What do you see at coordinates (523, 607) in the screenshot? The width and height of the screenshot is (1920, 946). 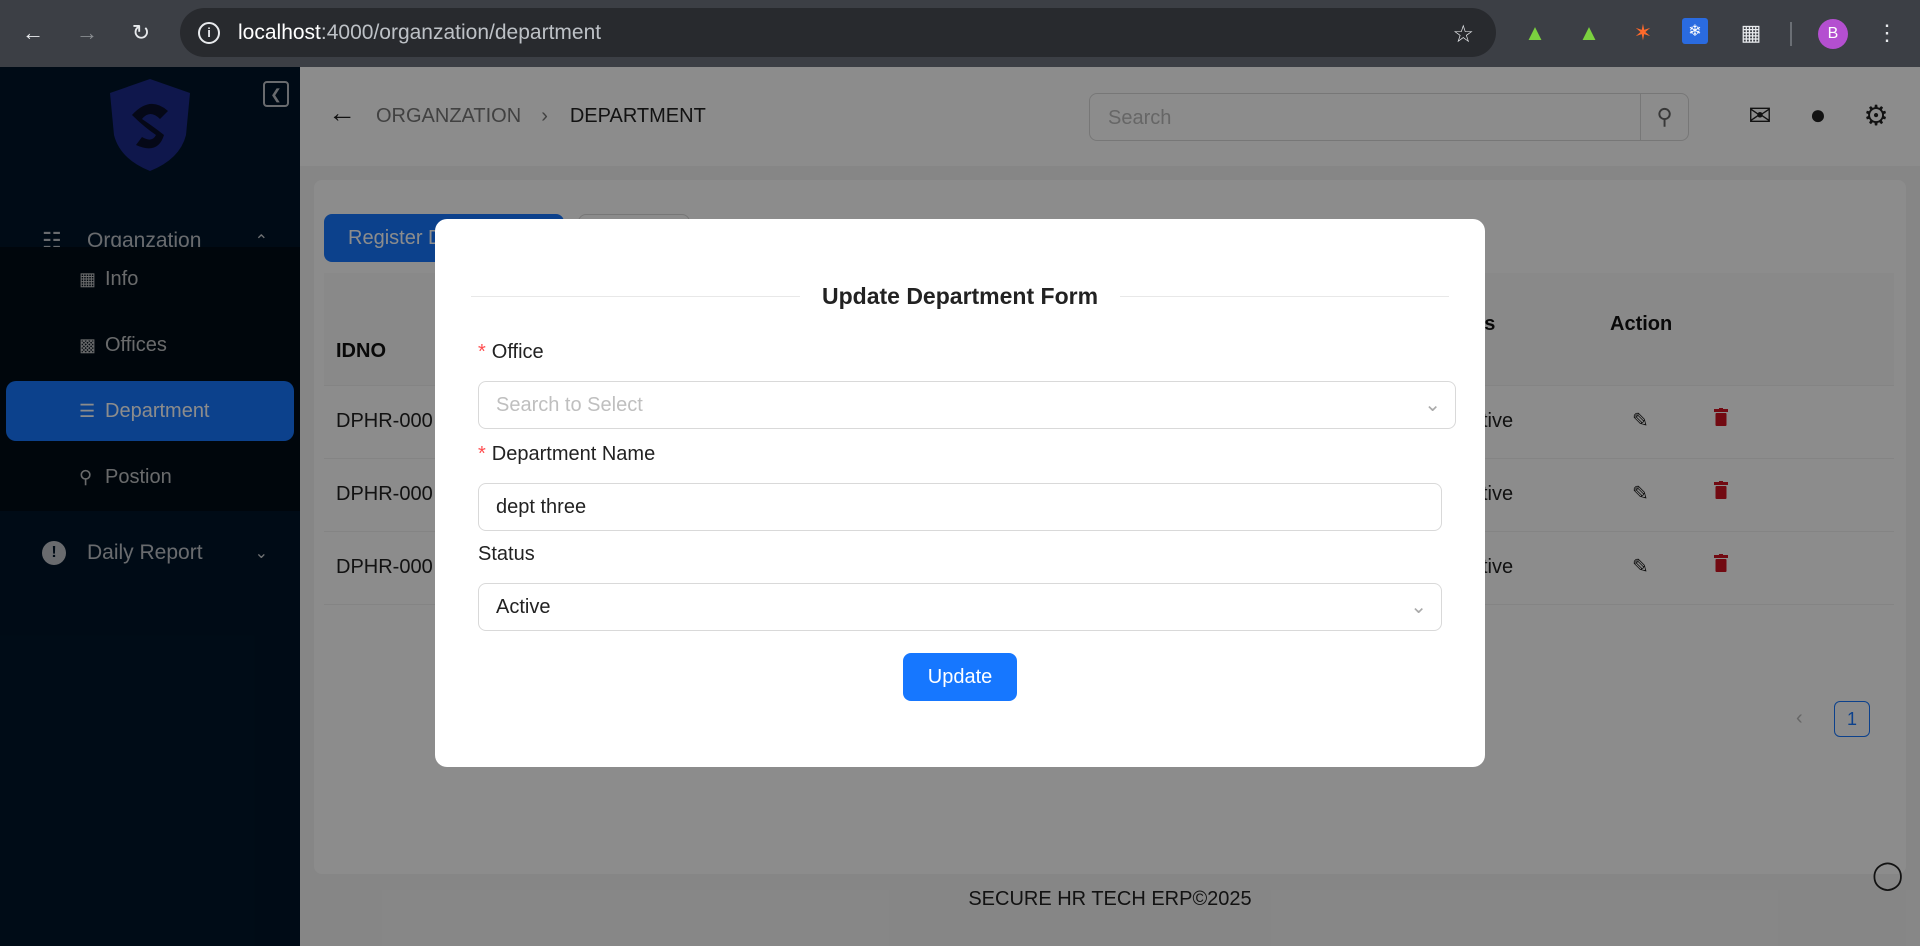 I see `status-value: Active` at bounding box center [523, 607].